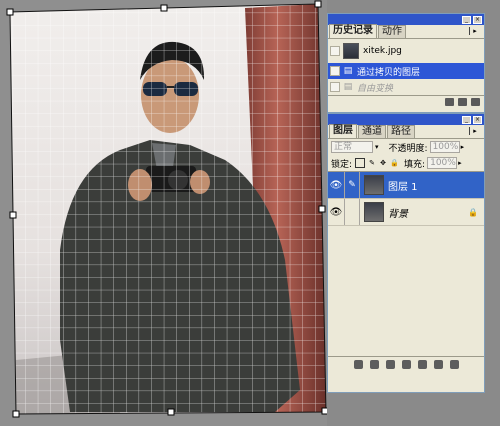  Describe the element at coordinates (392, 31) in the screenshot. I see `tab-actions: 动作` at that location.